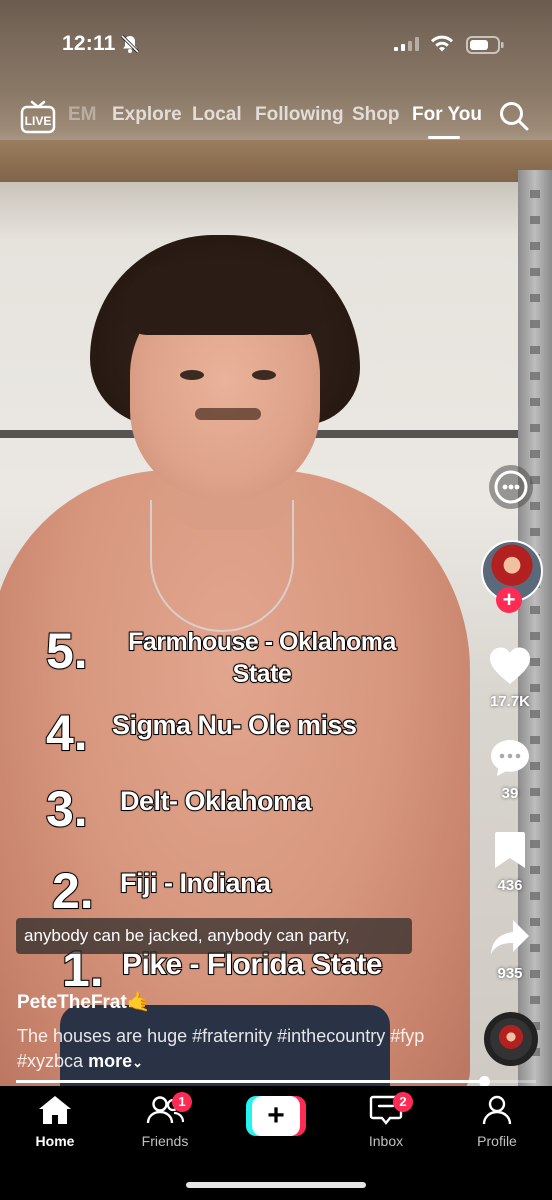 This screenshot has height=1200, width=552. I want to click on like-button: 17.7K, so click(510, 678).